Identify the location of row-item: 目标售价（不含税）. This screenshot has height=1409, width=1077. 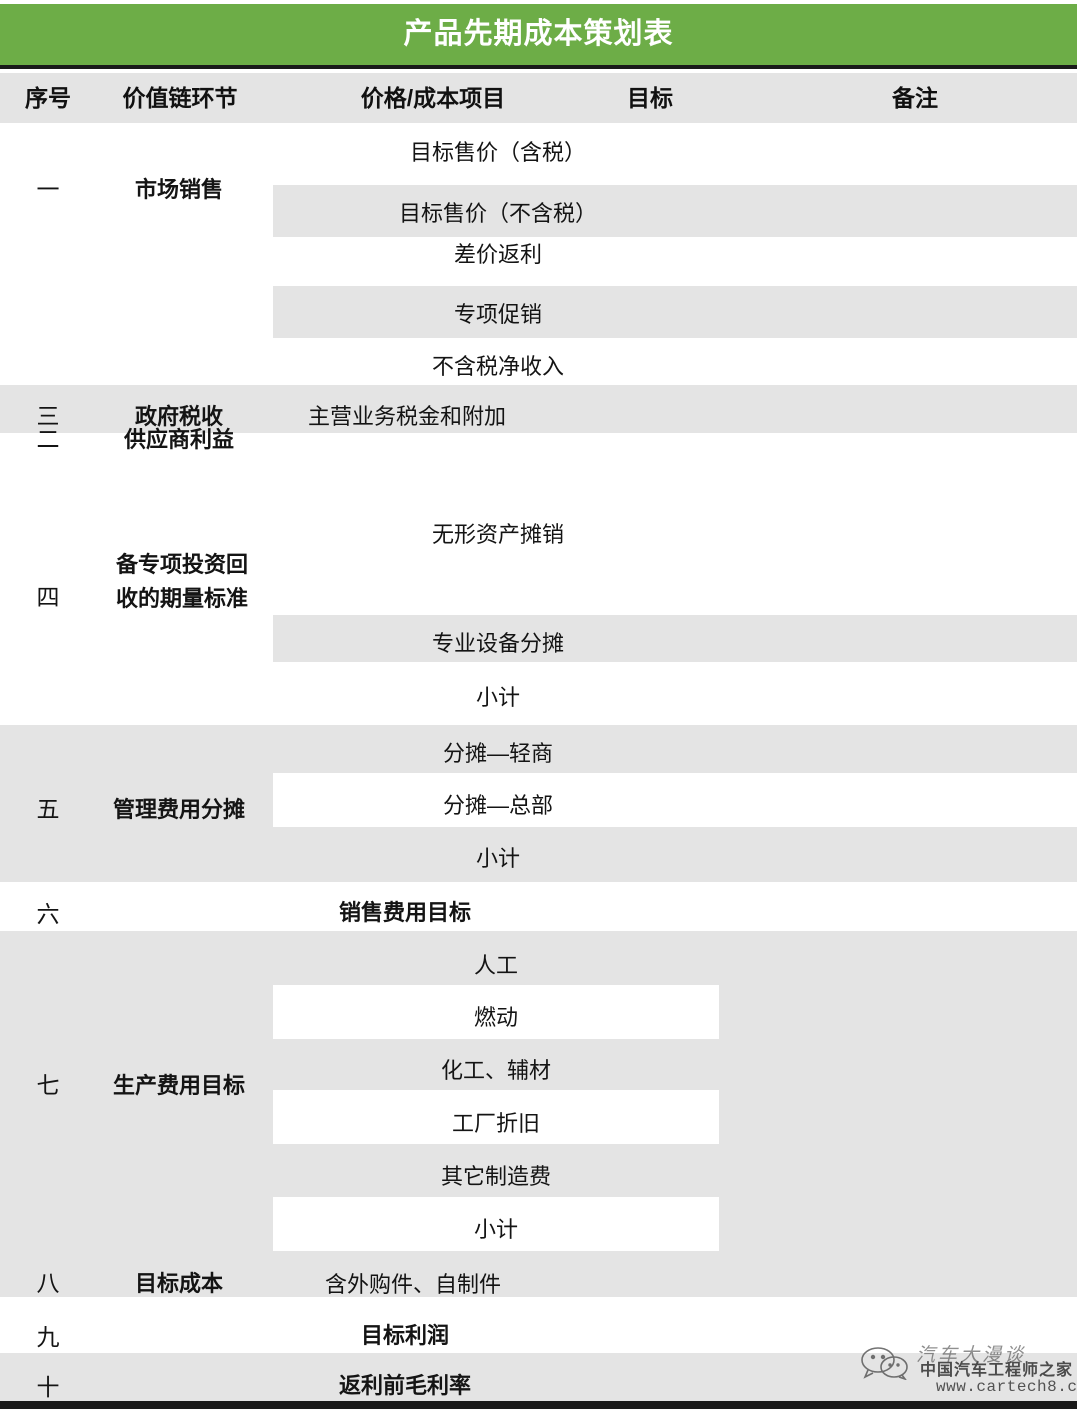
(497, 213).